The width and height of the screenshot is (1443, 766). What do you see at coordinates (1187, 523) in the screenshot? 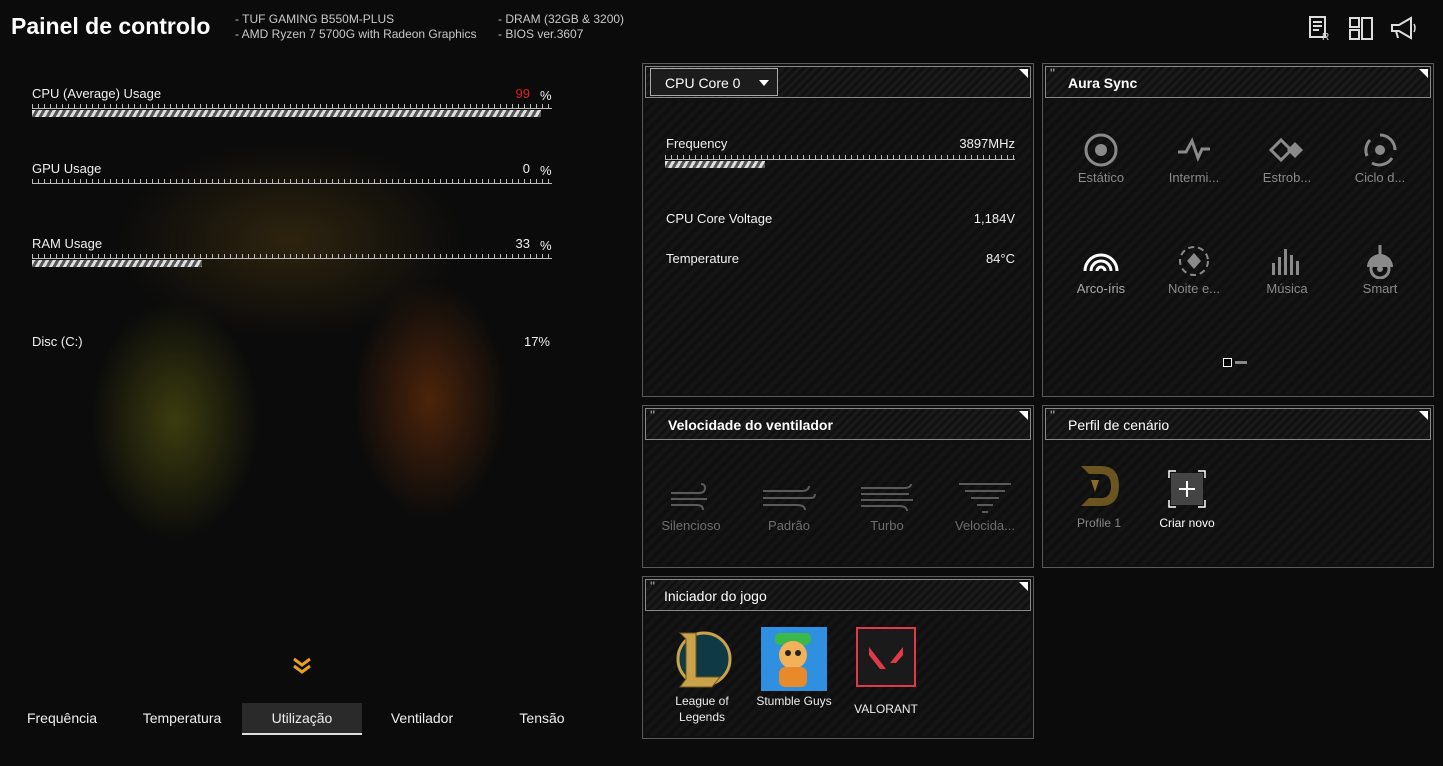
I see `create-profile-label: Criar novo` at bounding box center [1187, 523].